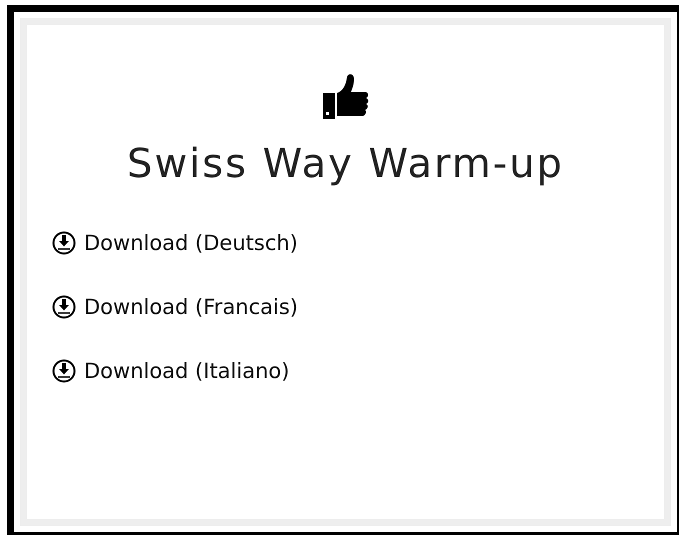  What do you see at coordinates (175, 243) in the screenshot?
I see `download-link: Download (Deutsch)` at bounding box center [175, 243].